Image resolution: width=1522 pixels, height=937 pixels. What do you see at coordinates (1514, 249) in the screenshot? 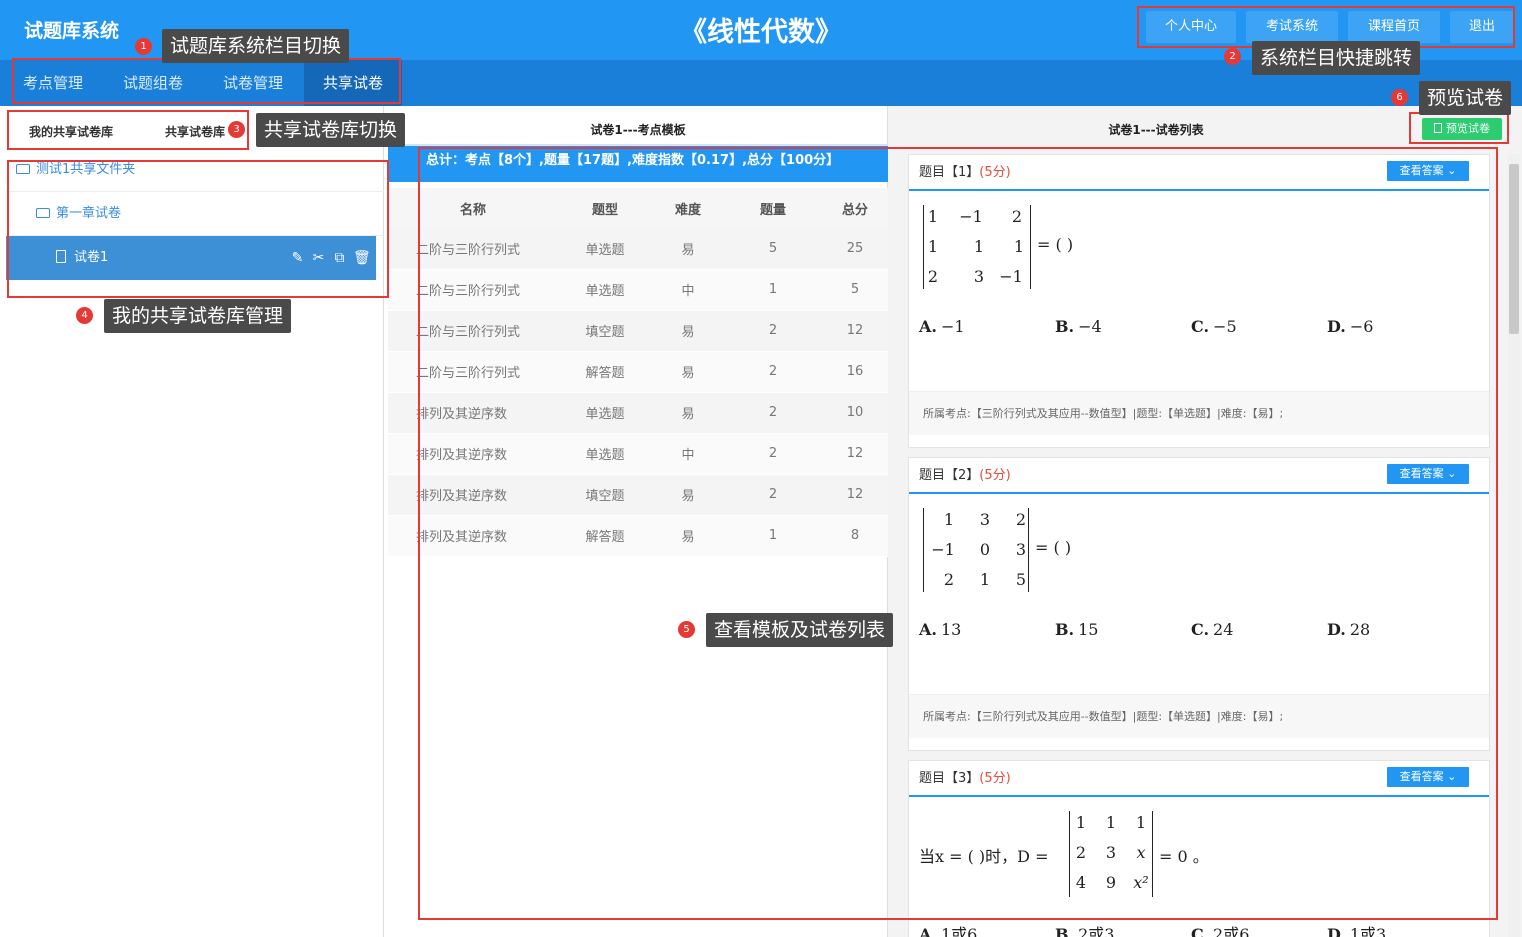
I see `scroll-thumb` at bounding box center [1514, 249].